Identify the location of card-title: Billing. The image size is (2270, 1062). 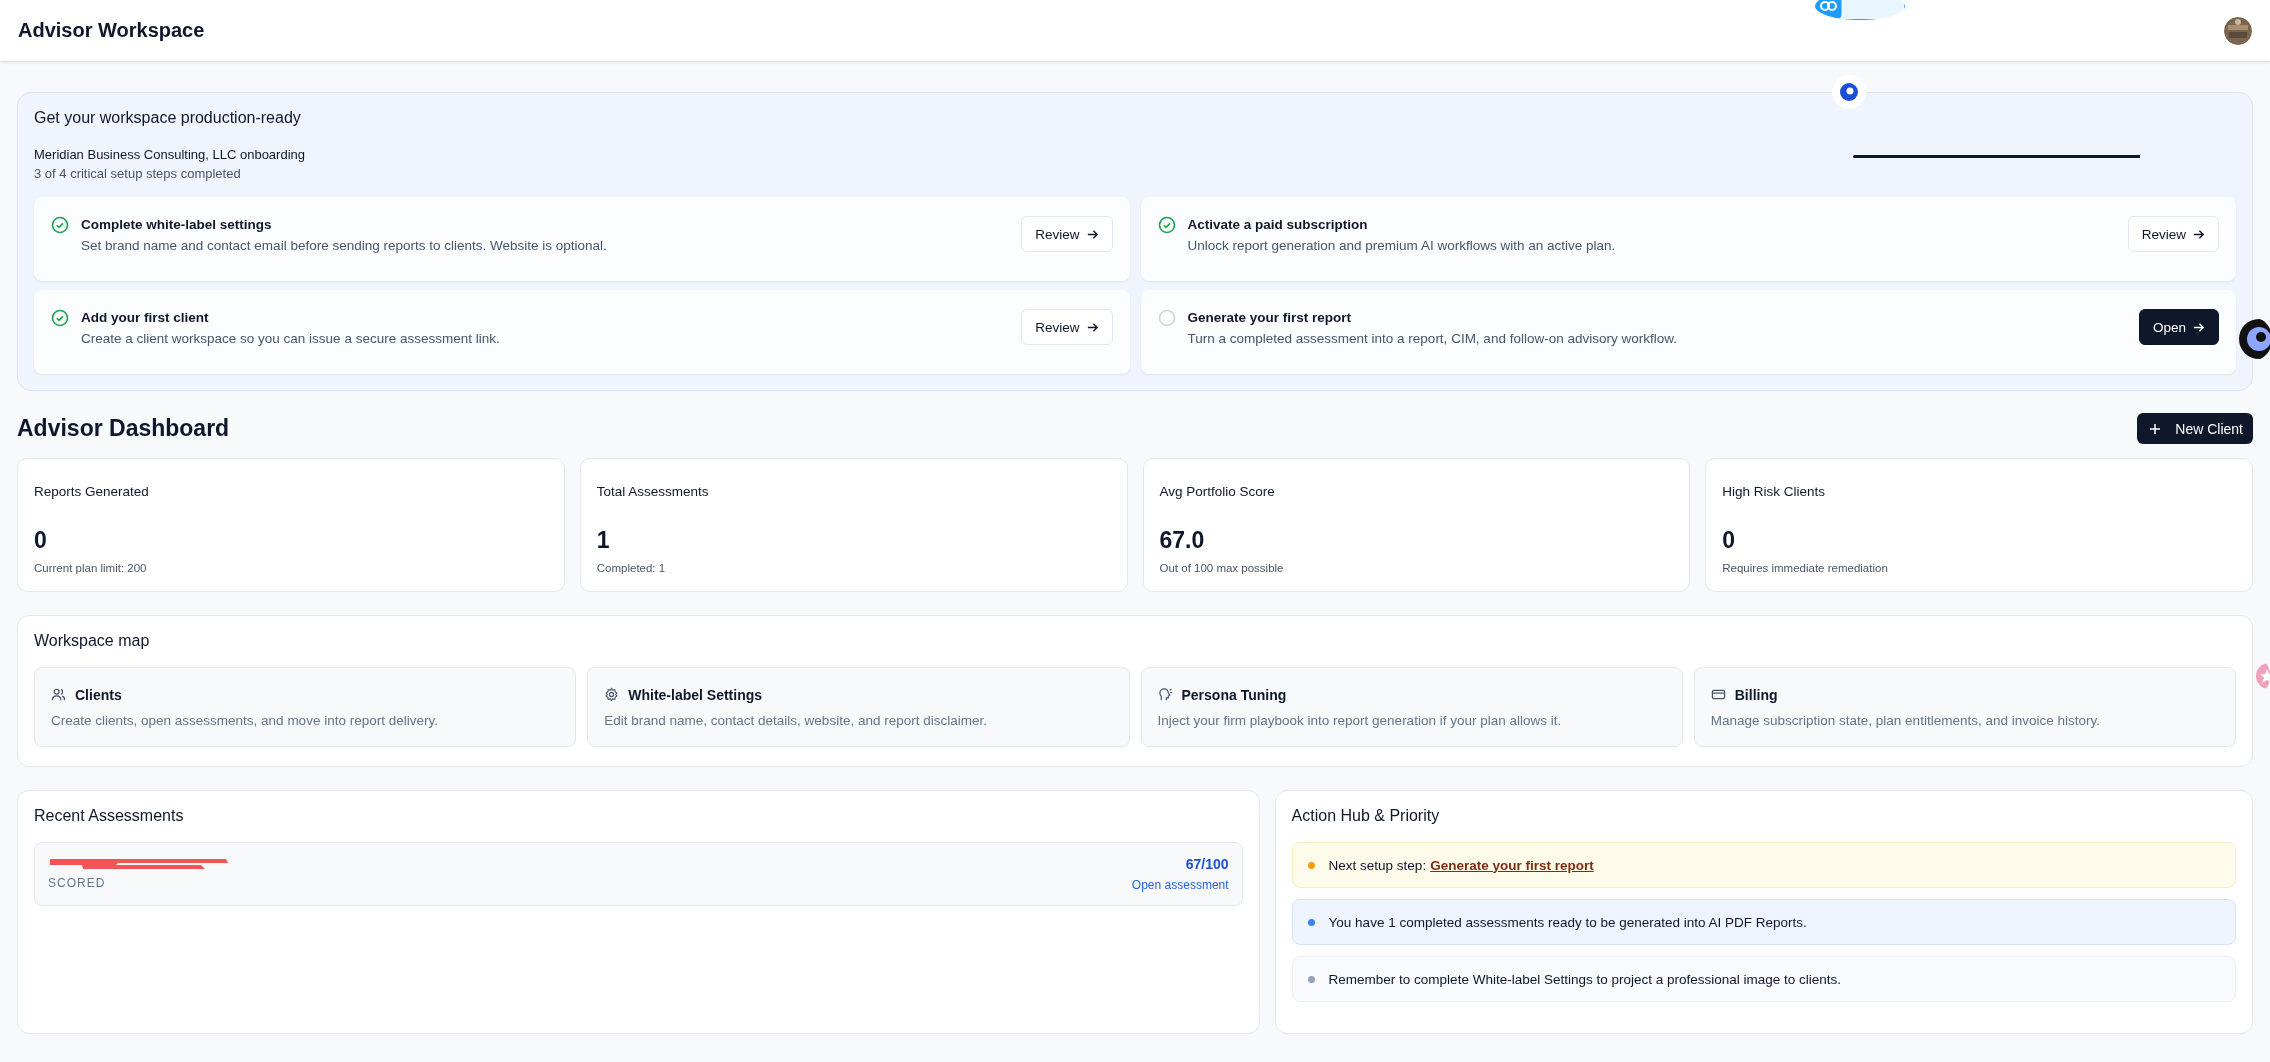
(1756, 694).